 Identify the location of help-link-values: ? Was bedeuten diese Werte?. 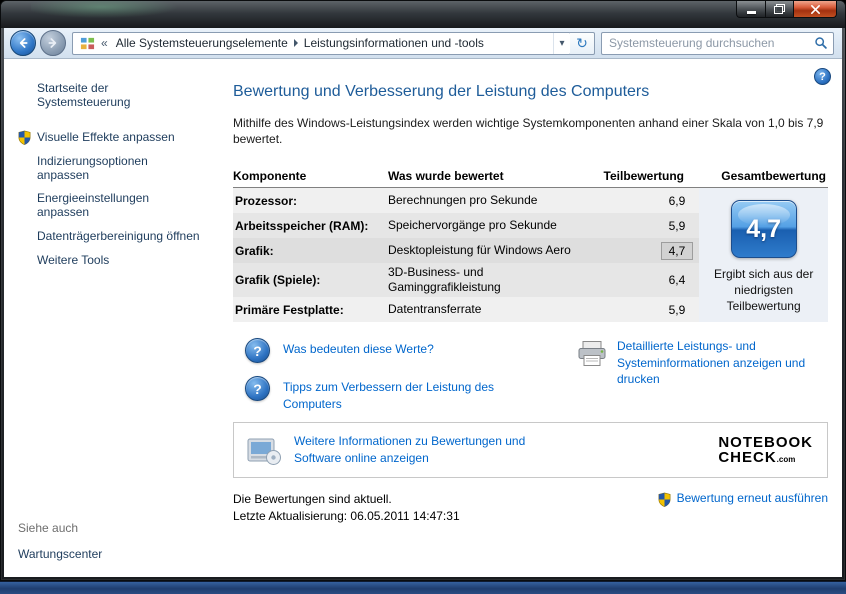
(398, 351).